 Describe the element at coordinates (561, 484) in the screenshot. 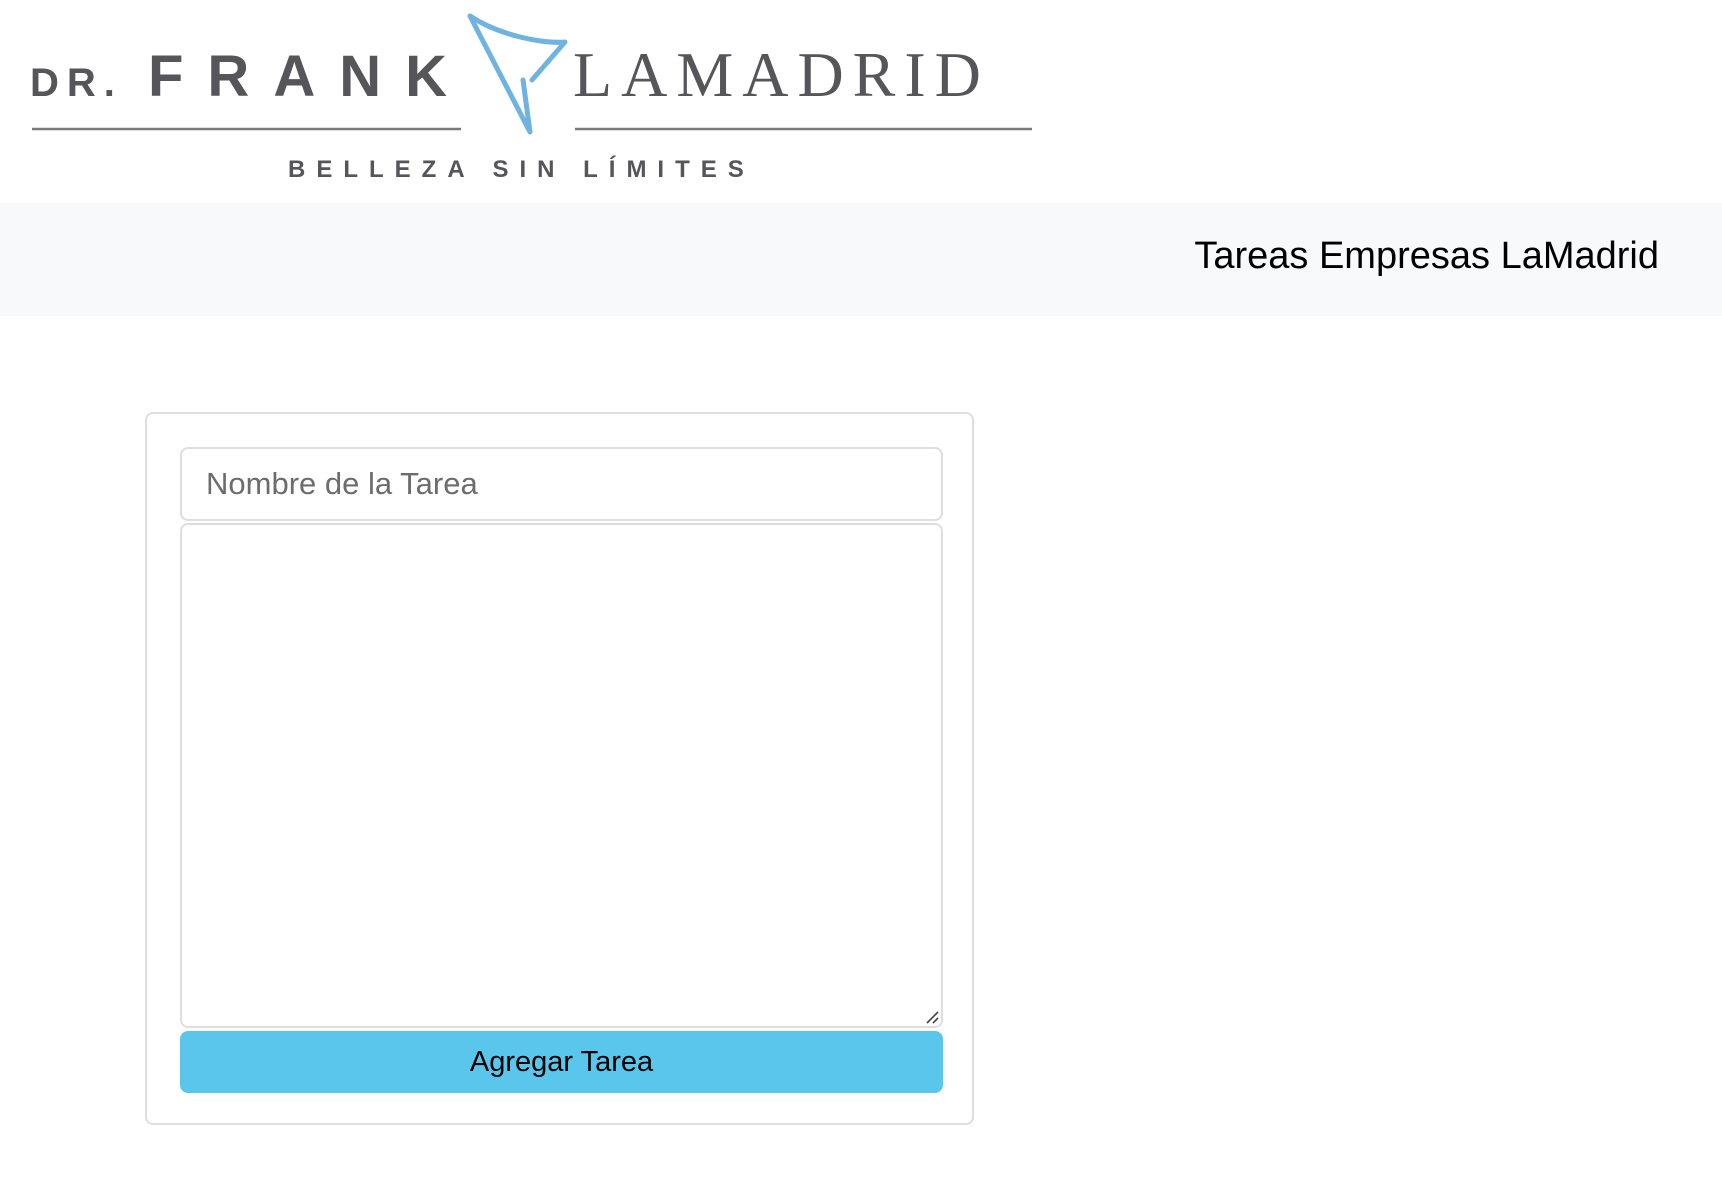

I see `task-name-input` at that location.